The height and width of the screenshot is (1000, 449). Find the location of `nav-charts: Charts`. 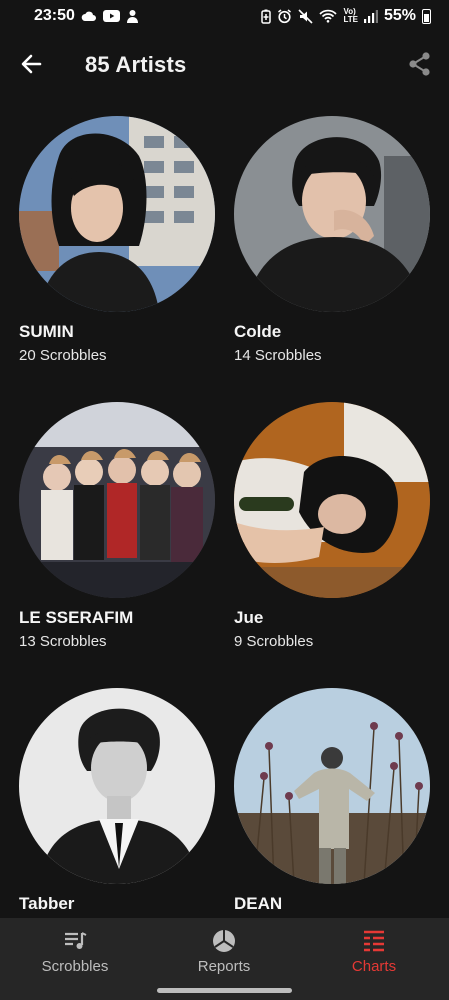

nav-charts: Charts is located at coordinates (374, 953).